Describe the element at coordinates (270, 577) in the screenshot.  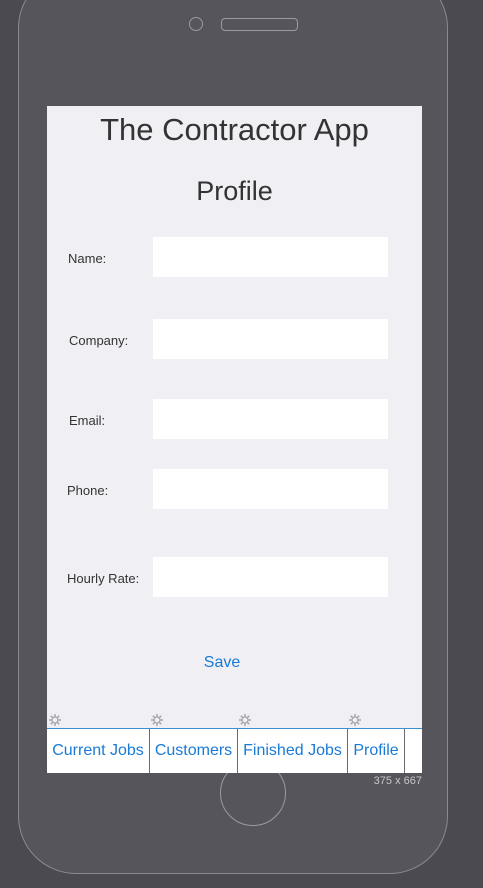
I see `hourly-rate-field` at that location.